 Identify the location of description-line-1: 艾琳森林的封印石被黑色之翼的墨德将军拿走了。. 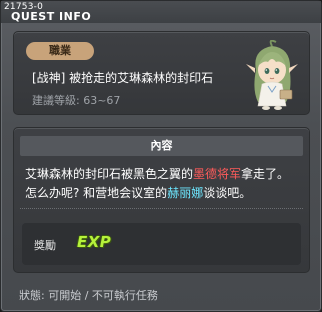
(157, 174).